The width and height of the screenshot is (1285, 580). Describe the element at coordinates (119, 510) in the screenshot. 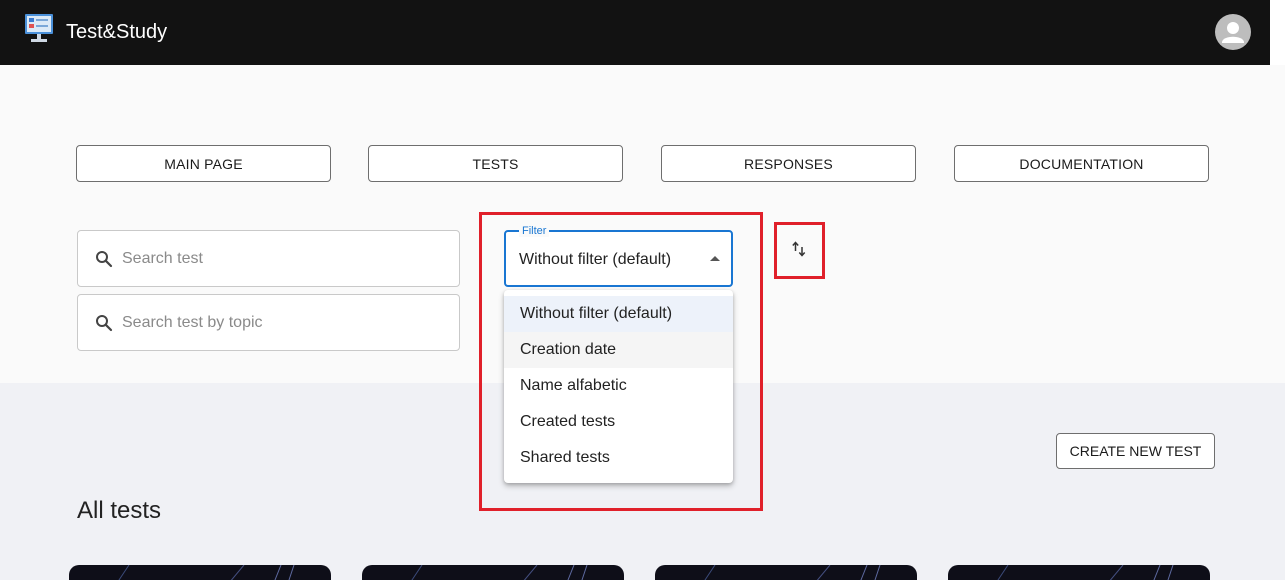

I see `section-title: All tests` at that location.